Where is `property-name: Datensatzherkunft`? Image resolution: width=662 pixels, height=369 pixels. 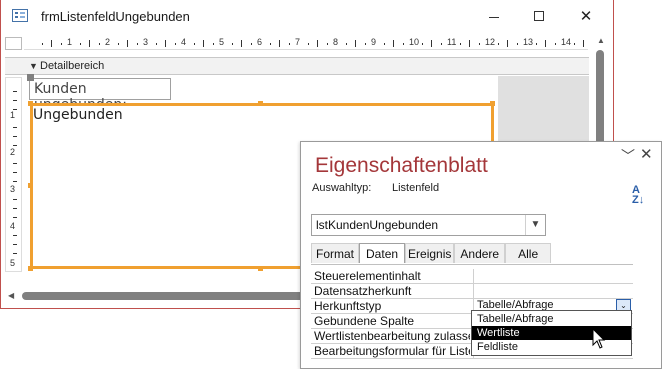 property-name: Datensatzherkunft is located at coordinates (363, 291).